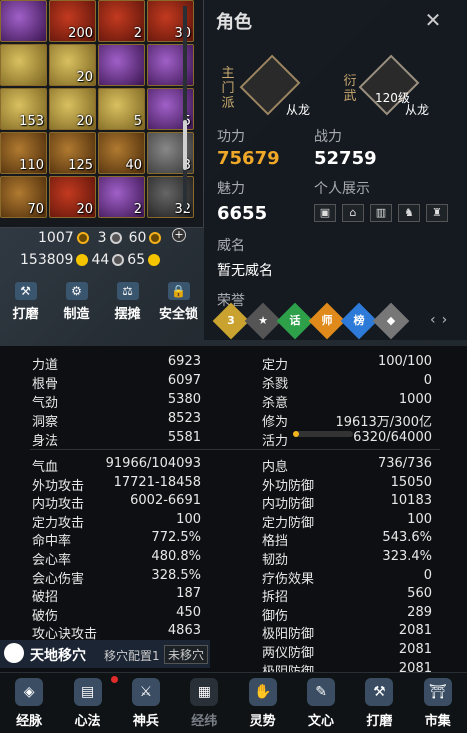 The height and width of the screenshot is (733, 467). Describe the element at coordinates (76, 304) in the screenshot. I see `craft-button: ⚙ 制造` at that location.